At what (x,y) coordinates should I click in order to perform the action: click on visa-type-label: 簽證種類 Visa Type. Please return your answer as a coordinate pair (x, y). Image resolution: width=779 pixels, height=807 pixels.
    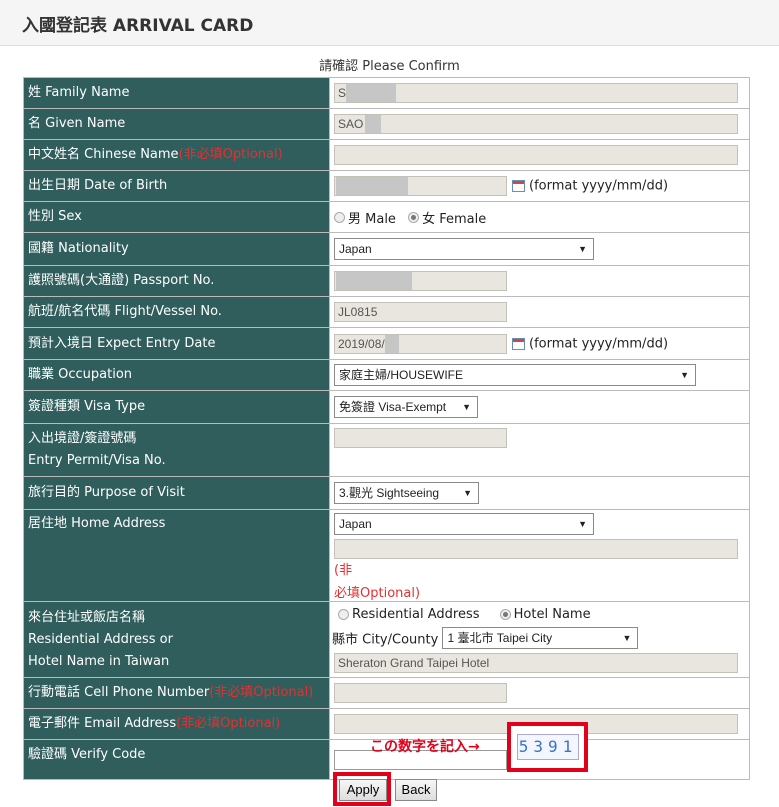
    Looking at the image, I should click on (176, 407).